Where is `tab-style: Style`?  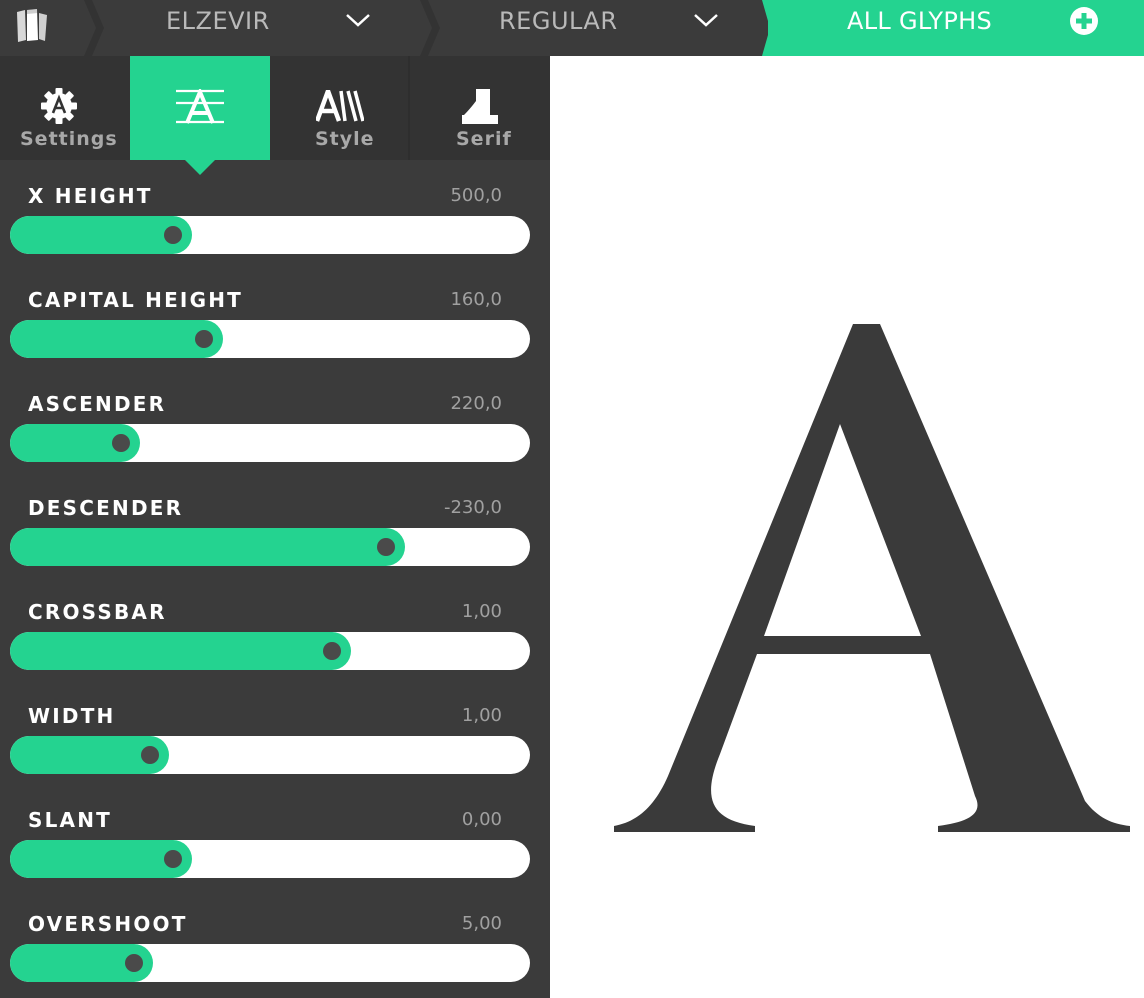 tab-style: Style is located at coordinates (339, 108).